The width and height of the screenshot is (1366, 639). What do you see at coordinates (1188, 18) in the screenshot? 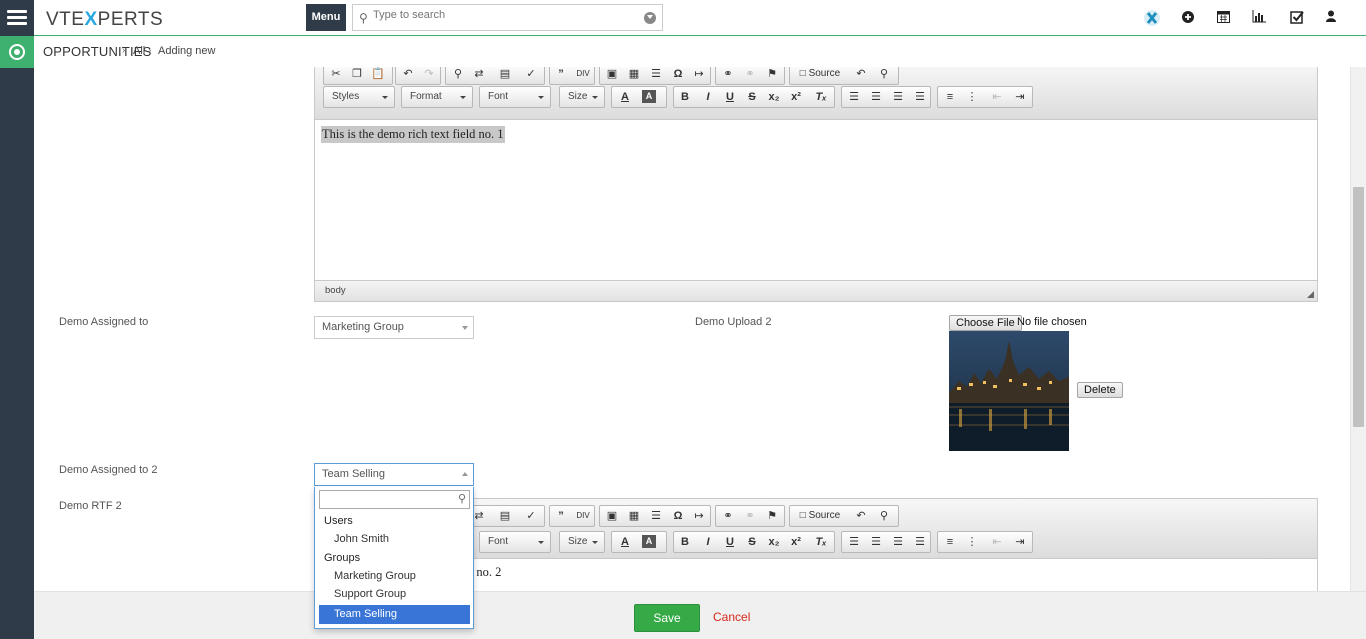
I see `plus-circle-icon` at bounding box center [1188, 18].